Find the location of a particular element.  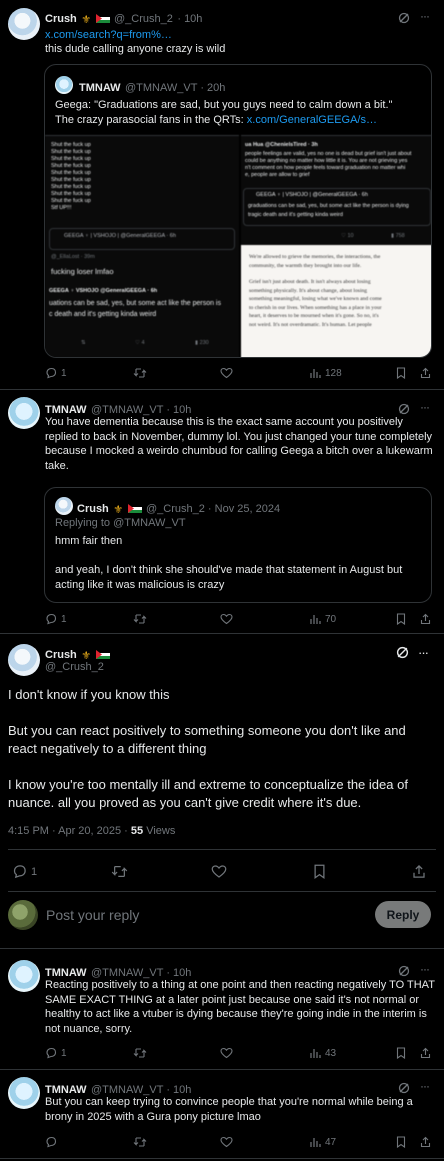

reply-input: Post your reply is located at coordinates (92, 915).